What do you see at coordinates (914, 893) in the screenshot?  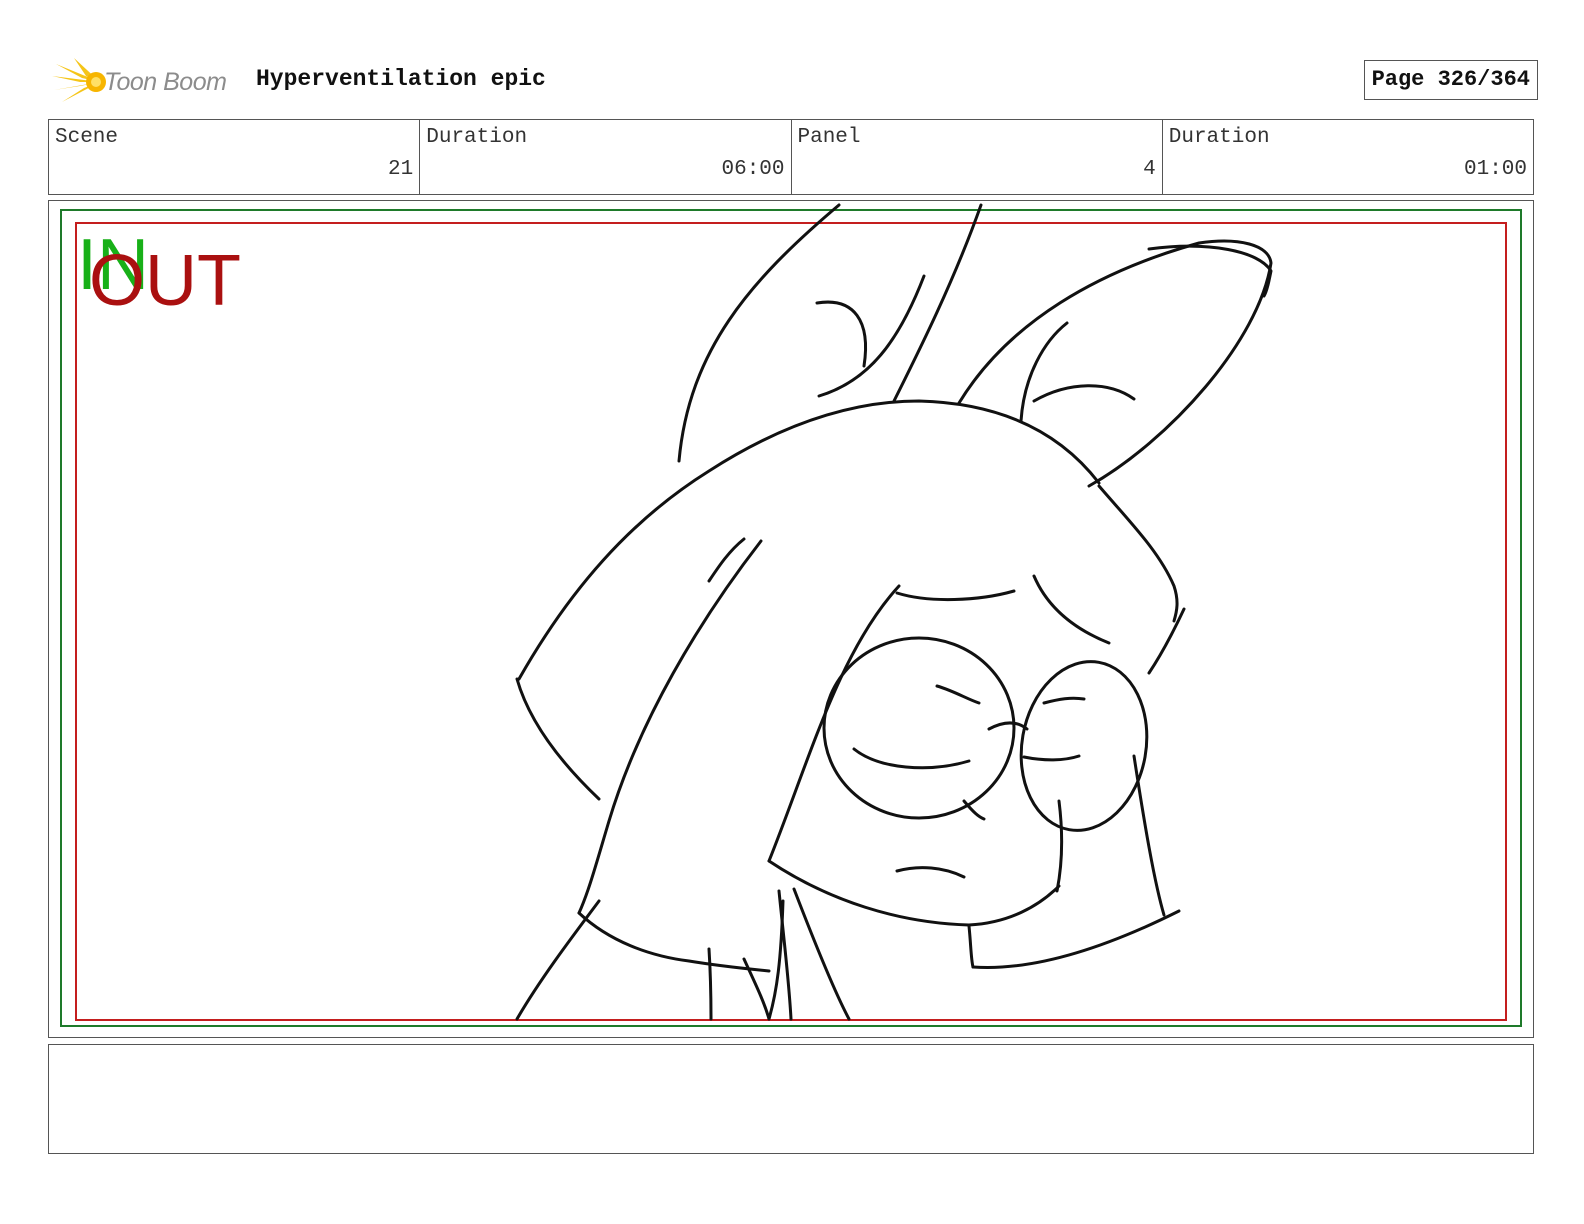 I see `face-bottom` at bounding box center [914, 893].